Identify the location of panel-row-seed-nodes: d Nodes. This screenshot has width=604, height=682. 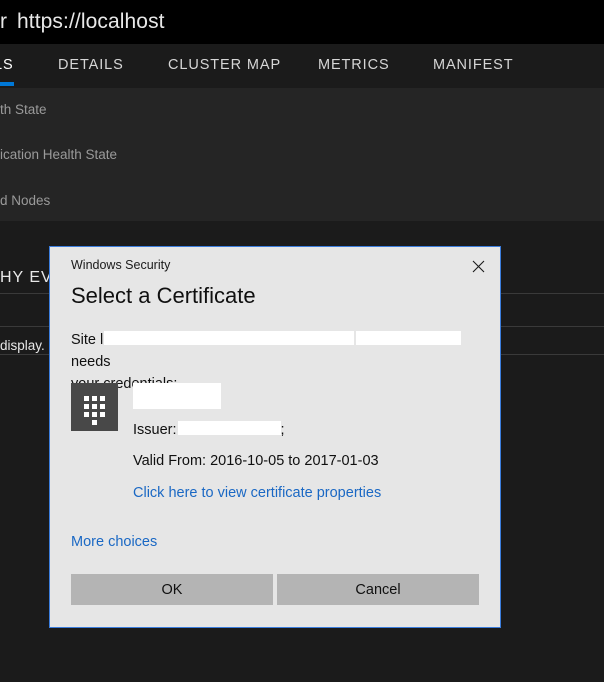
(25, 200).